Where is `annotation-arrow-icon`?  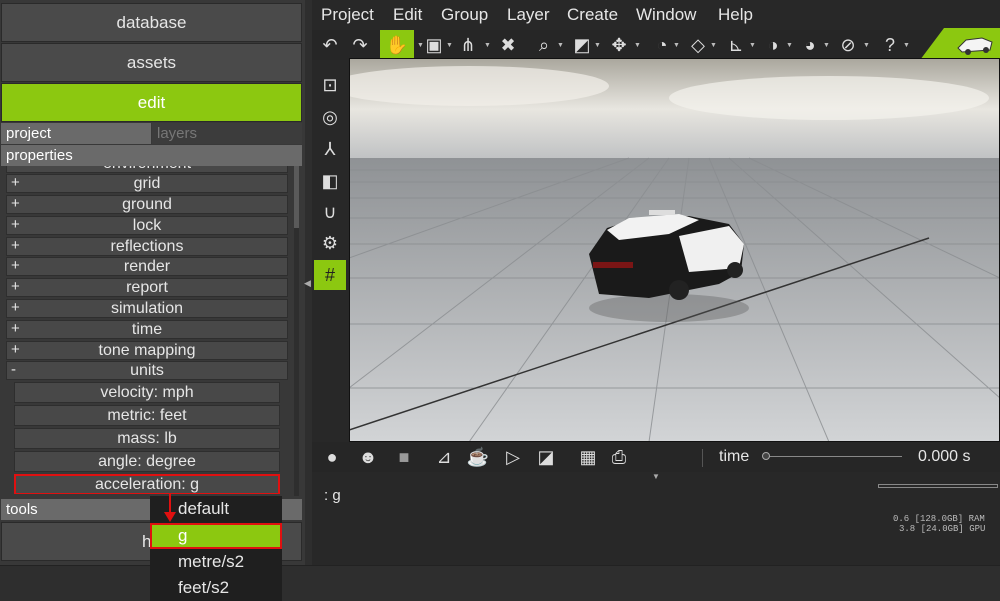
annotation-arrow-icon is located at coordinates (170, 508).